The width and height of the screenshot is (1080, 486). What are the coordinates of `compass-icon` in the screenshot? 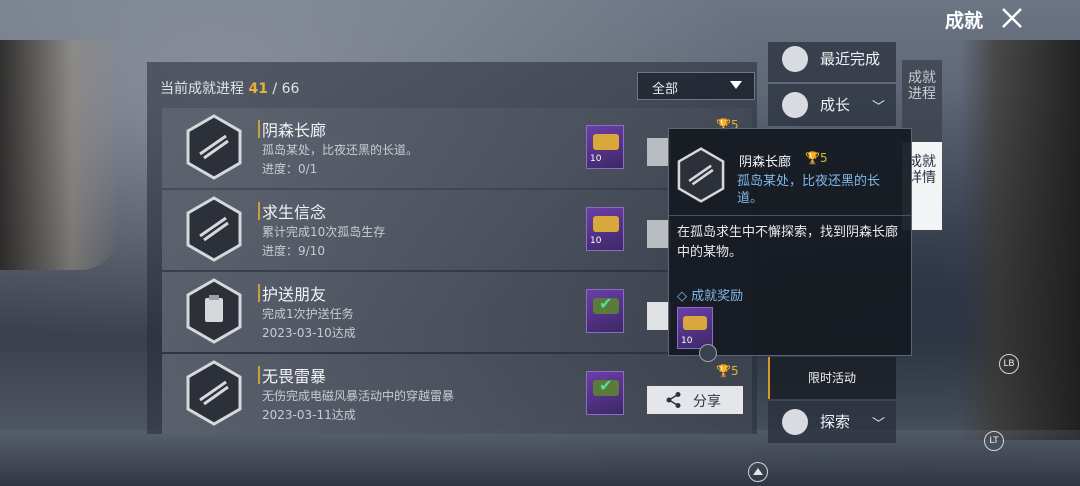 It's located at (795, 422).